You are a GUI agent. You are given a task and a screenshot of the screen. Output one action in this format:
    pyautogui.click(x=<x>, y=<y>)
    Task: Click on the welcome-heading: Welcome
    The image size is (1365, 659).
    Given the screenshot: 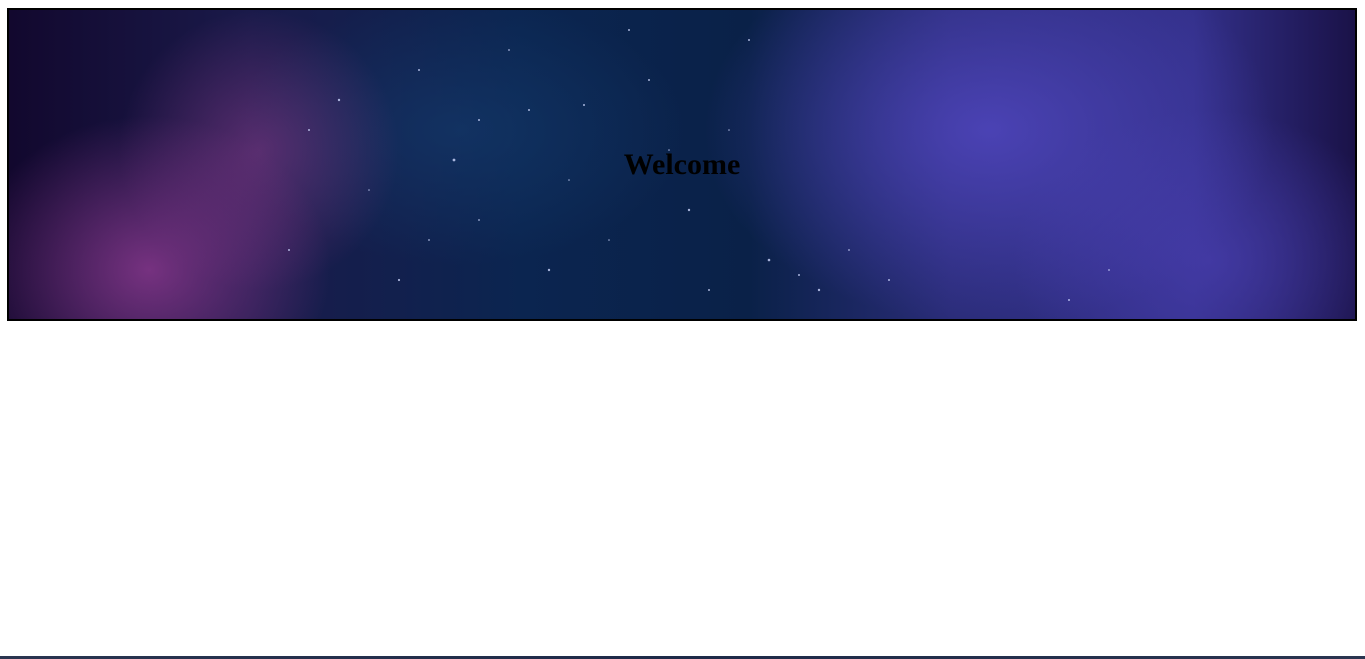 What is the action you would take?
    pyautogui.click(x=682, y=164)
    